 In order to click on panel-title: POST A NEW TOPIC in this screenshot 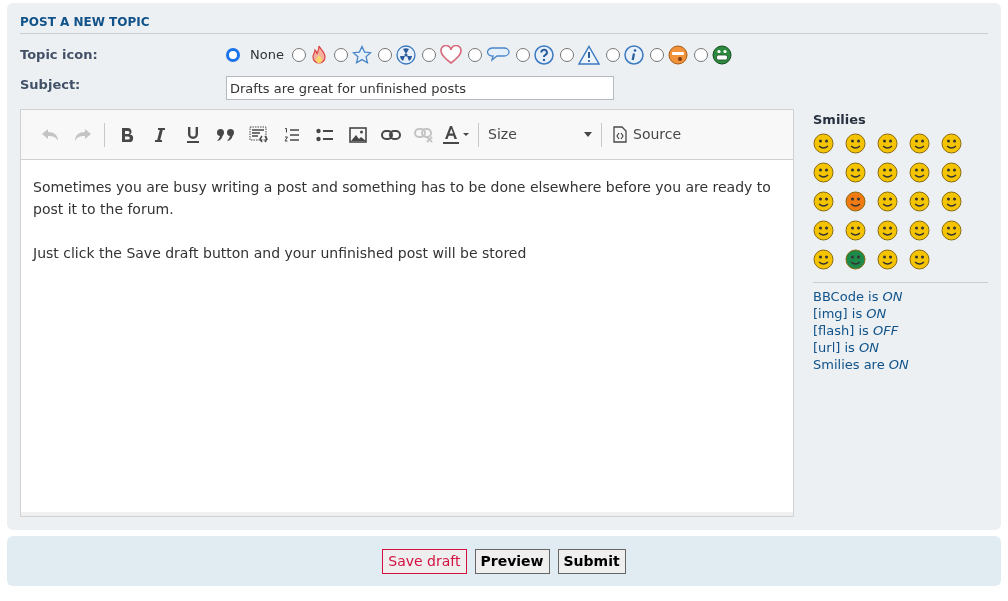, I will do `click(504, 23)`.